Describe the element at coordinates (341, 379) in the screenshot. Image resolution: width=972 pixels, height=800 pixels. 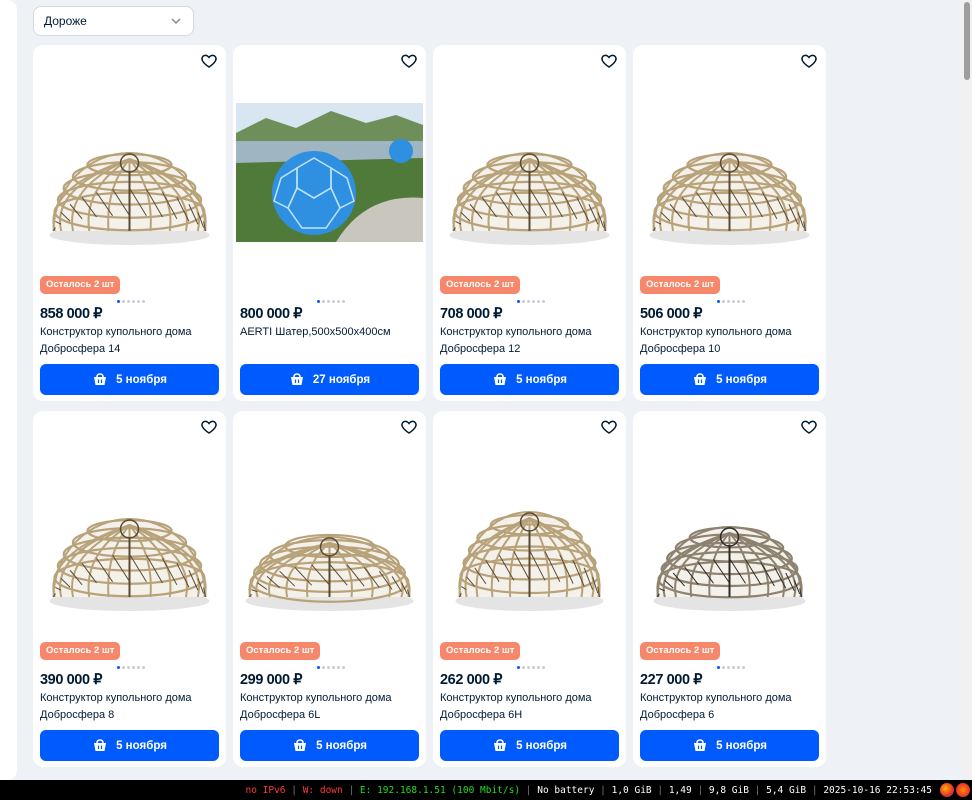
I see `delivery-date: 27 ноября` at that location.